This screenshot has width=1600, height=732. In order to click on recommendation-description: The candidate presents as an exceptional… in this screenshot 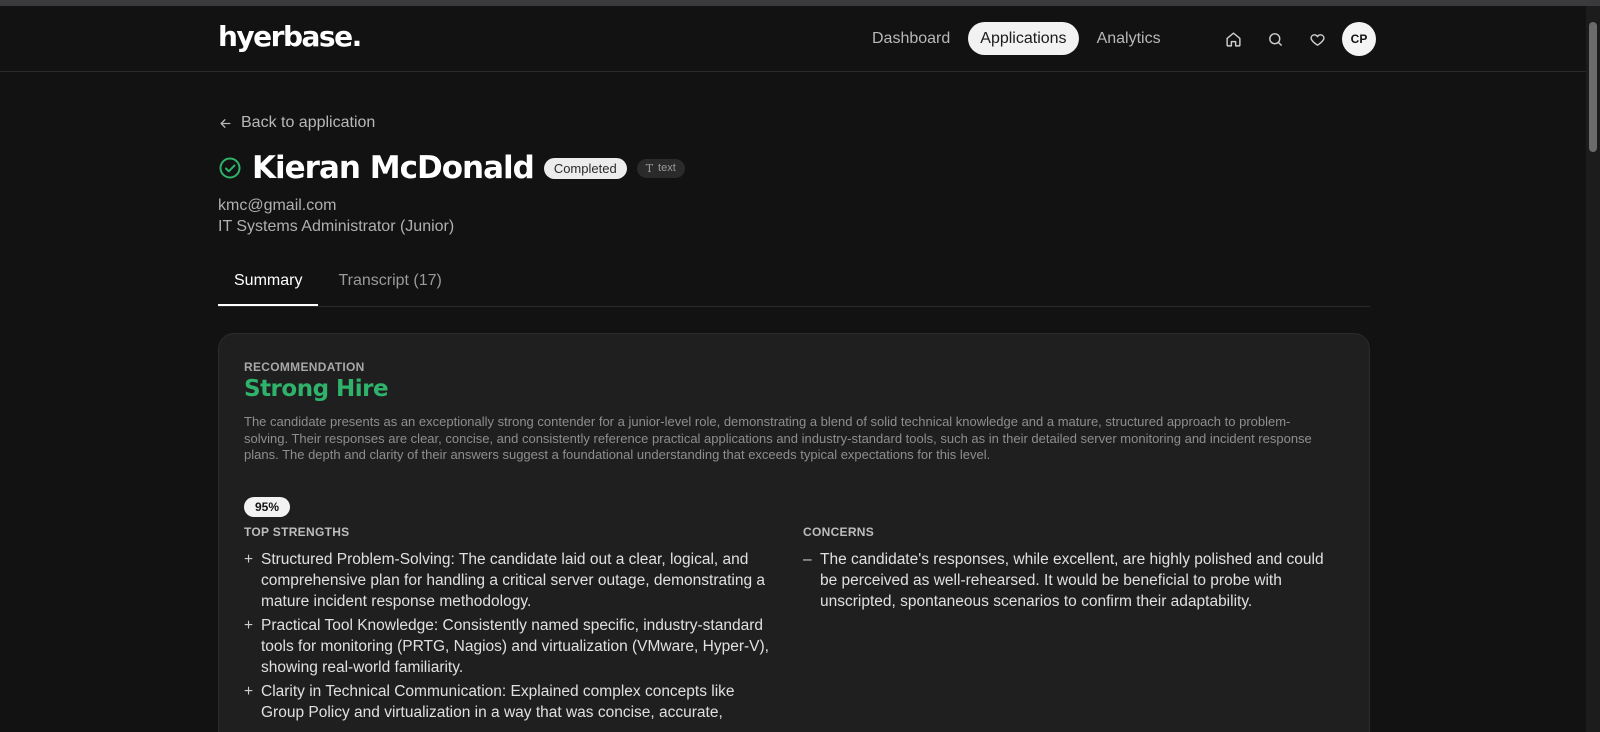, I will do `click(778, 438)`.